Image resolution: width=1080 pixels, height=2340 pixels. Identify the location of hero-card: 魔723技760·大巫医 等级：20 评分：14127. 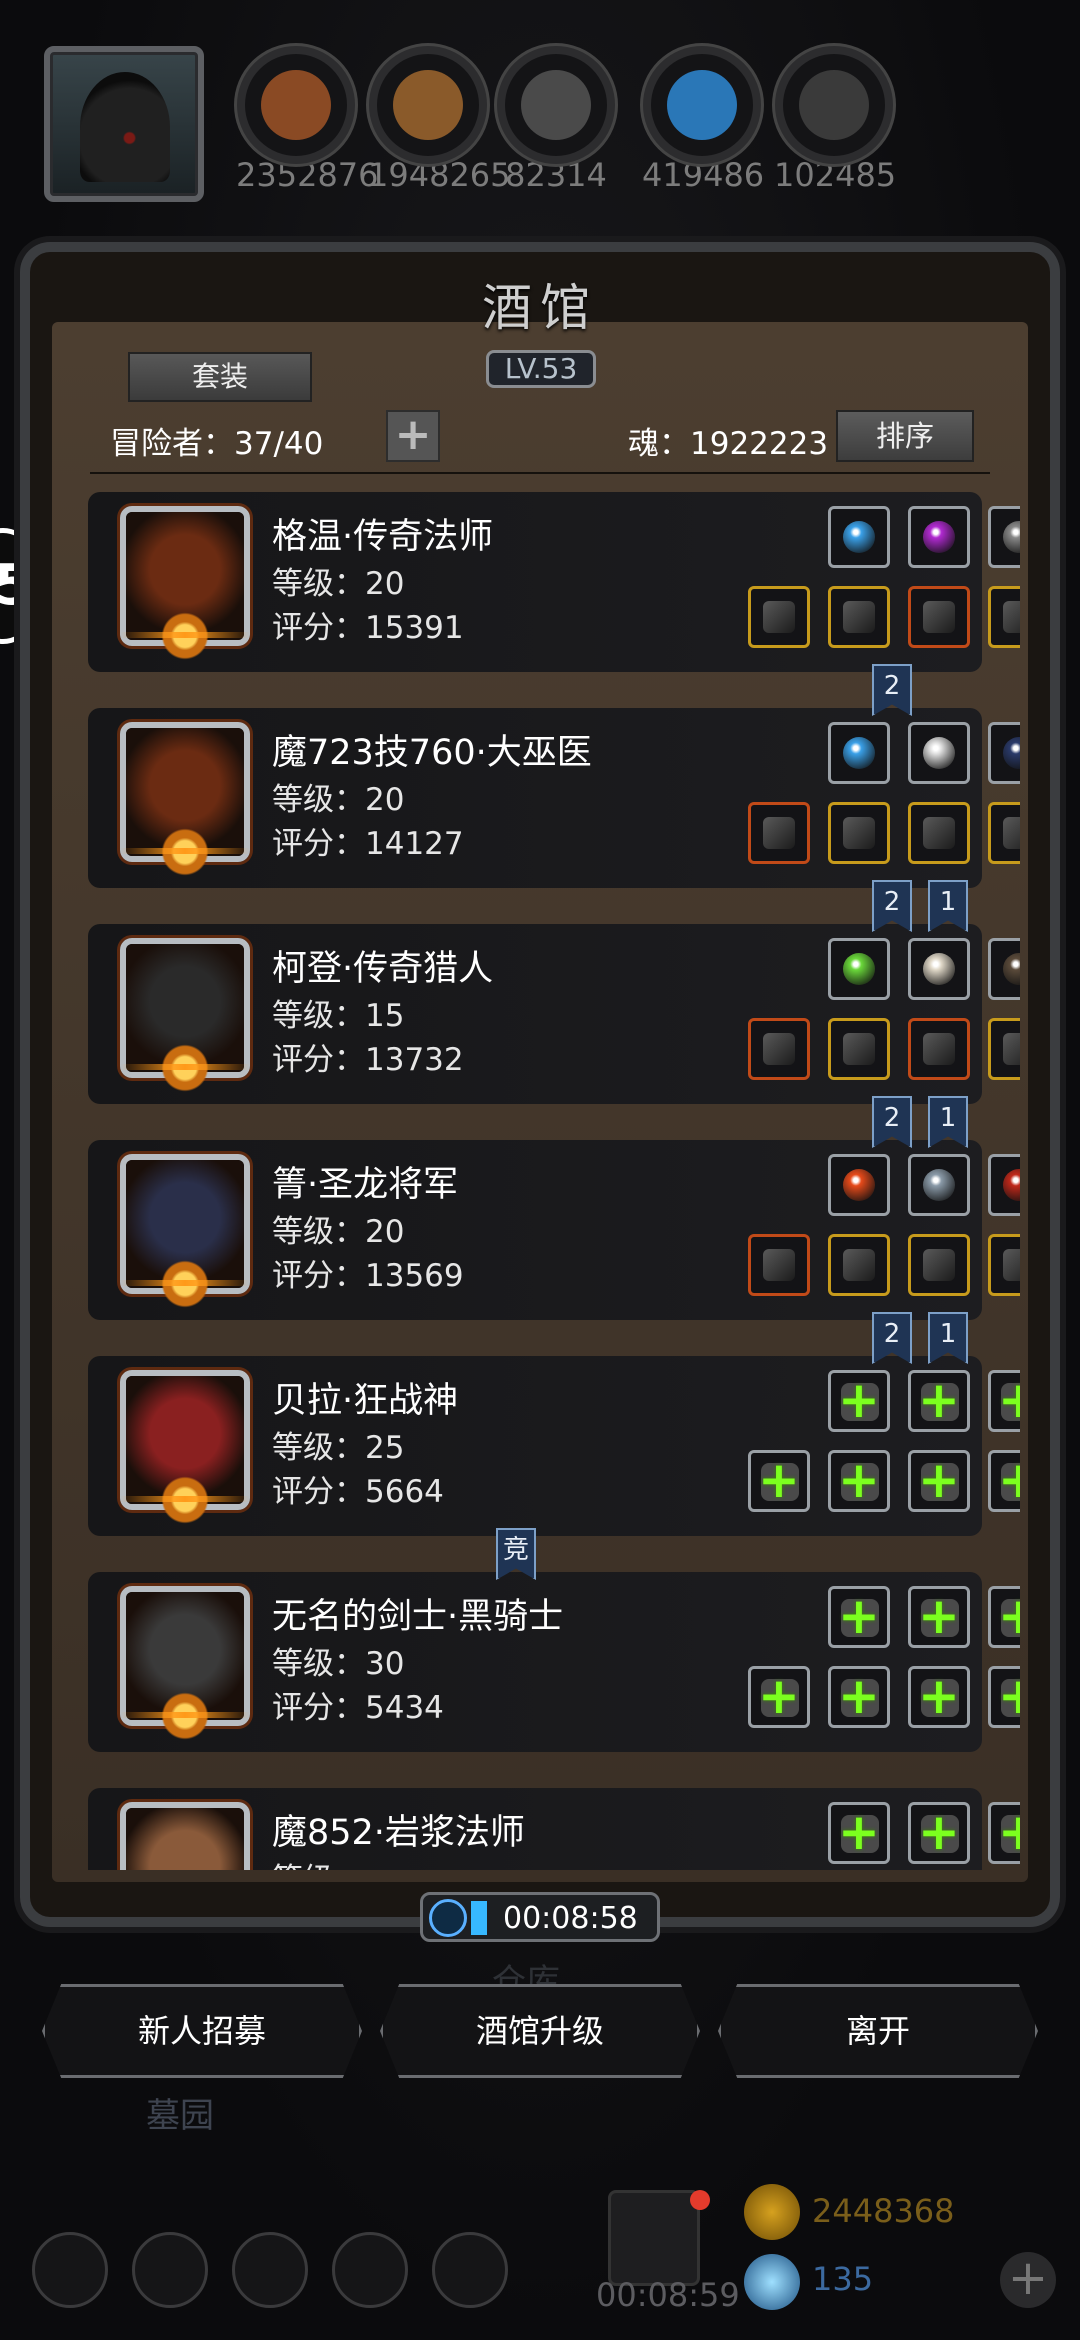
(554, 798).